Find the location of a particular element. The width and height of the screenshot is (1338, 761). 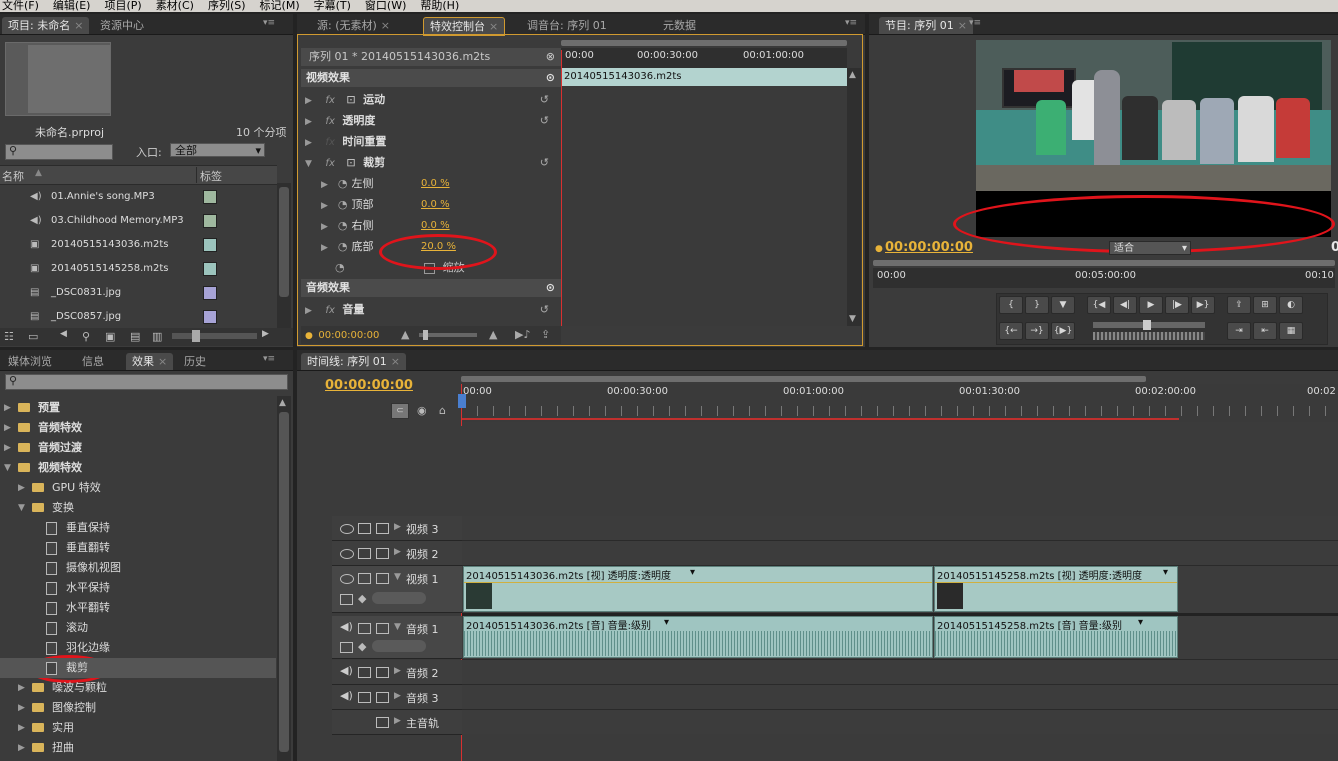

program-scroll is located at coordinates (1104, 263).